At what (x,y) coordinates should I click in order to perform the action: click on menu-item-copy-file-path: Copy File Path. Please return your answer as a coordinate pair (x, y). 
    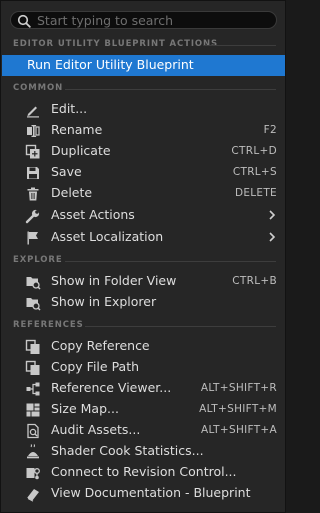
    Looking at the image, I should click on (143, 367).